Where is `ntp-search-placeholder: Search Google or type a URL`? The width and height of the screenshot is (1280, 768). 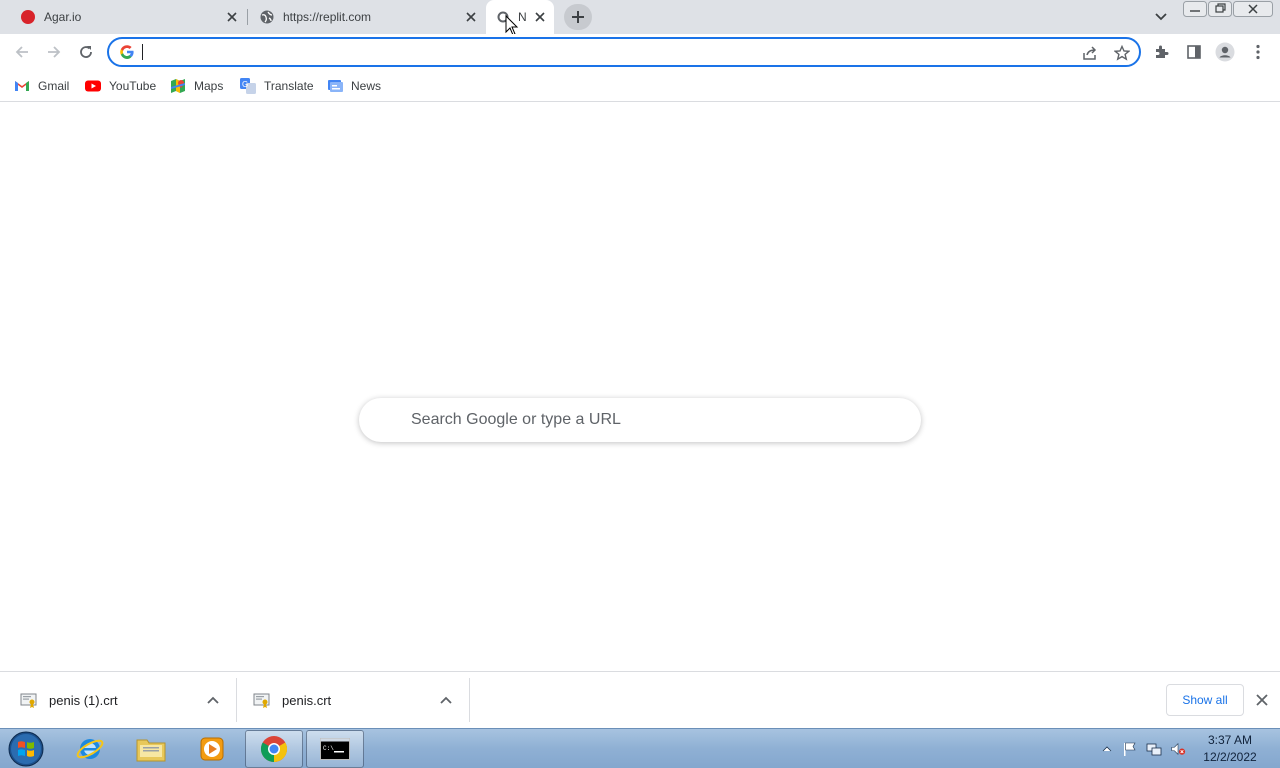
ntp-search-placeholder: Search Google or type a URL is located at coordinates (516, 419).